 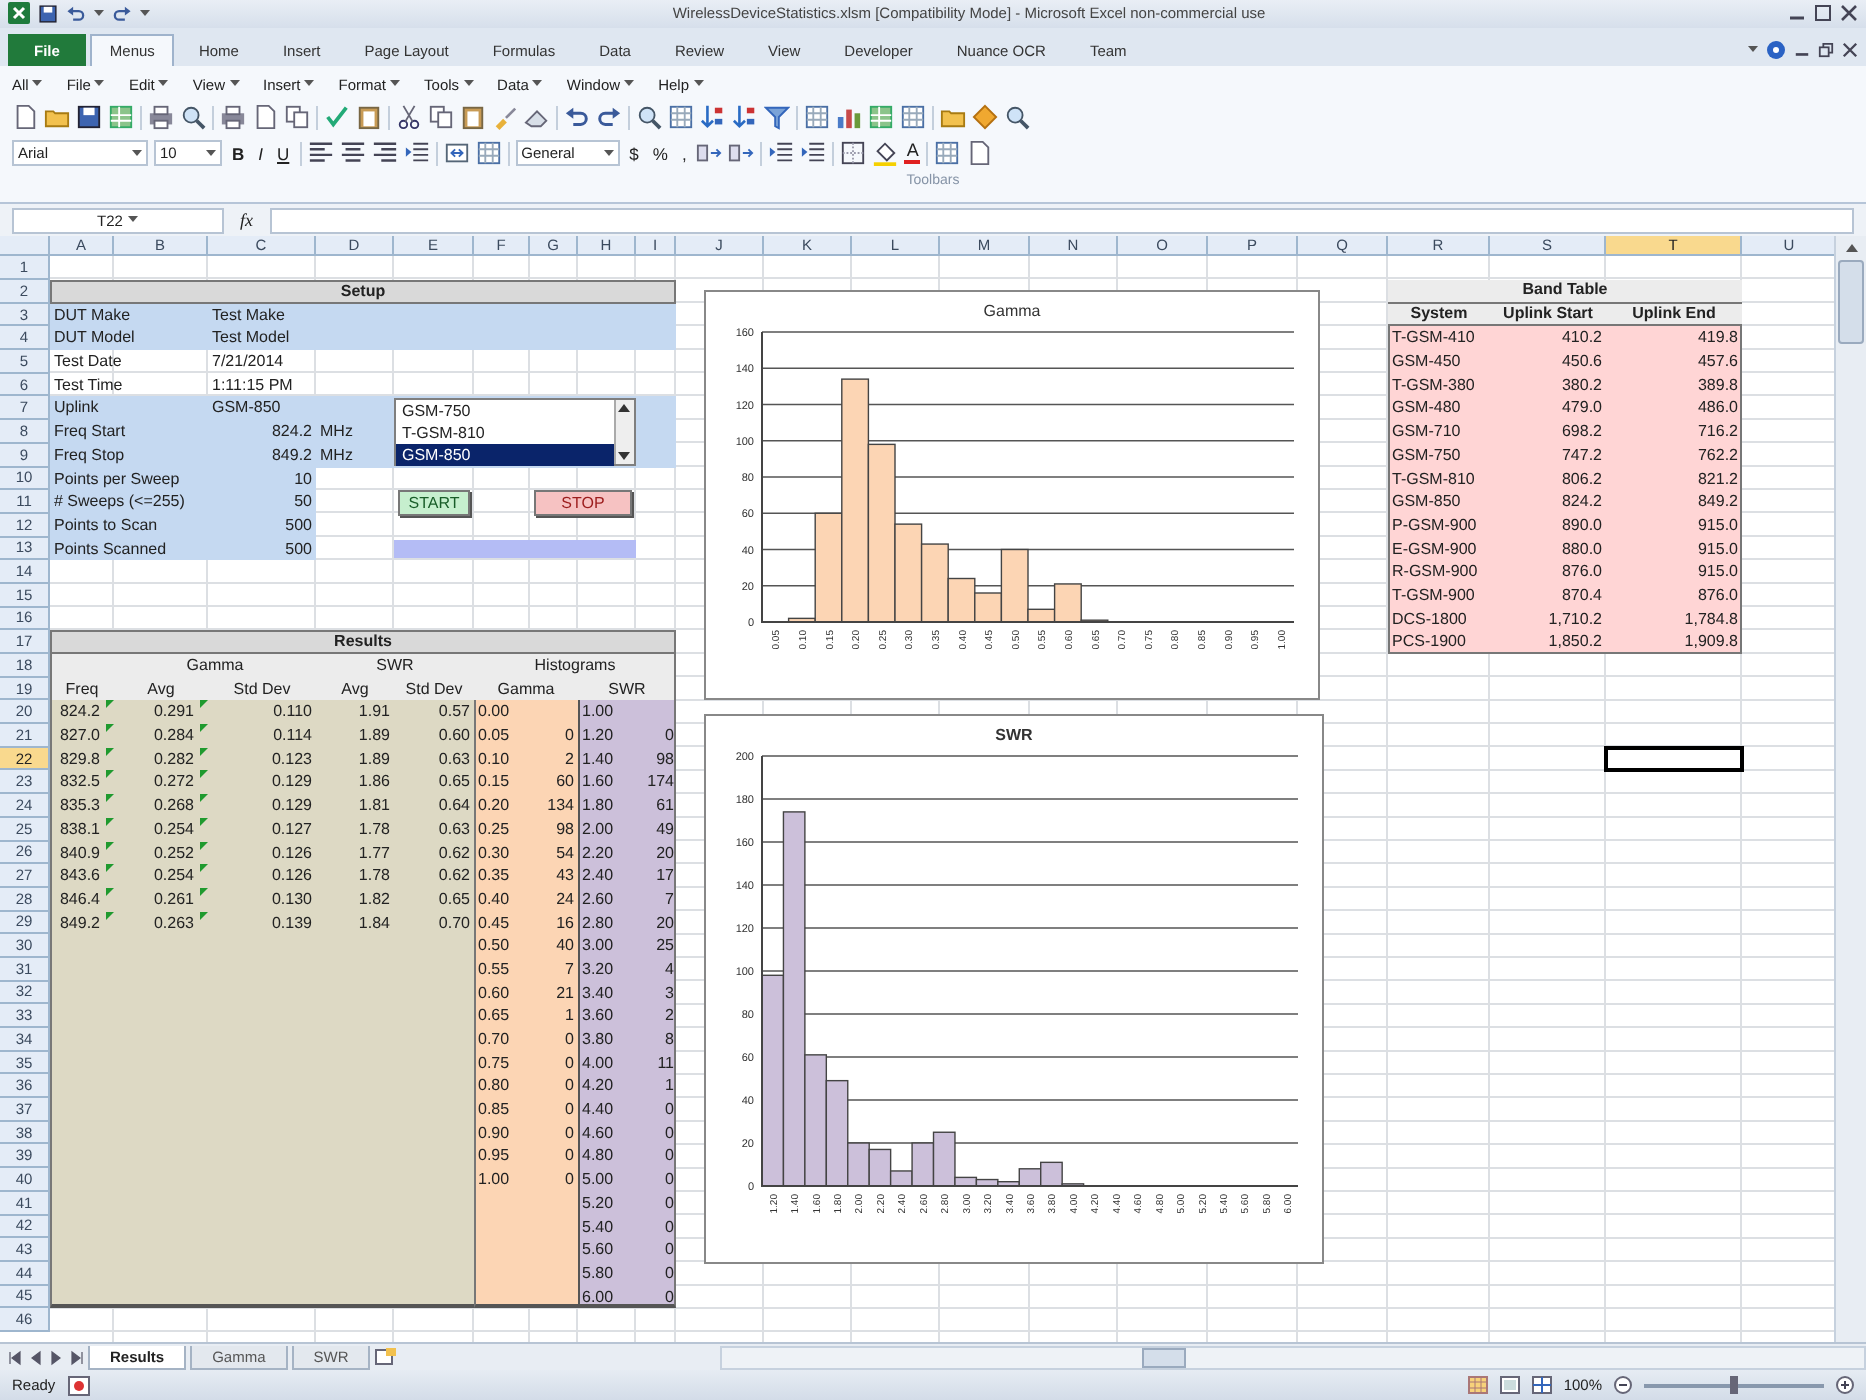 What do you see at coordinates (1433, 385) in the screenshot?
I see `table-cell-text: T-GSM-380` at bounding box center [1433, 385].